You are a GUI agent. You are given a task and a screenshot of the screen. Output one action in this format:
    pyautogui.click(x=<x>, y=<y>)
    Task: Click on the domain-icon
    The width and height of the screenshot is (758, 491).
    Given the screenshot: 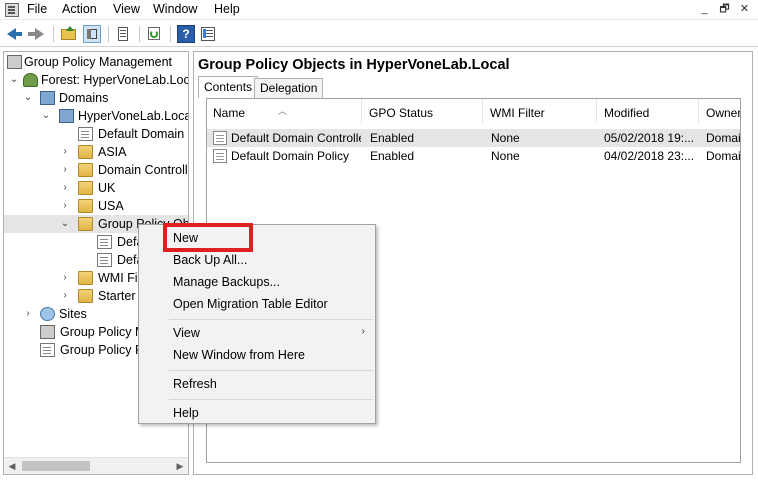 What is the action you would take?
    pyautogui.click(x=66, y=116)
    